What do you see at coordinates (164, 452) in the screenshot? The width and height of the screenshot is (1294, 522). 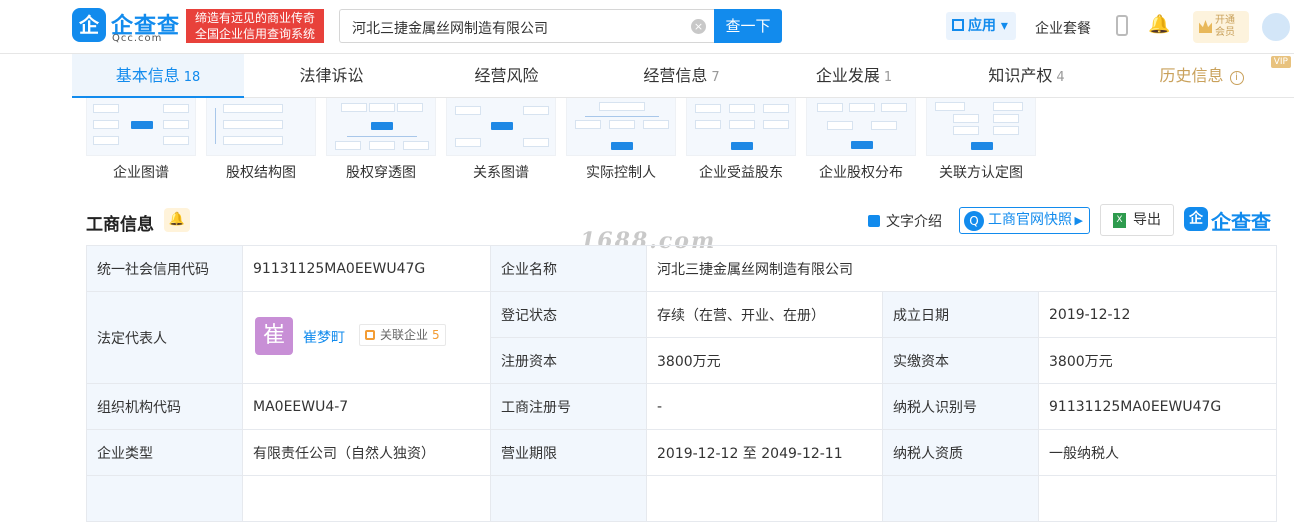 I see `type-label: 企业类型` at bounding box center [164, 452].